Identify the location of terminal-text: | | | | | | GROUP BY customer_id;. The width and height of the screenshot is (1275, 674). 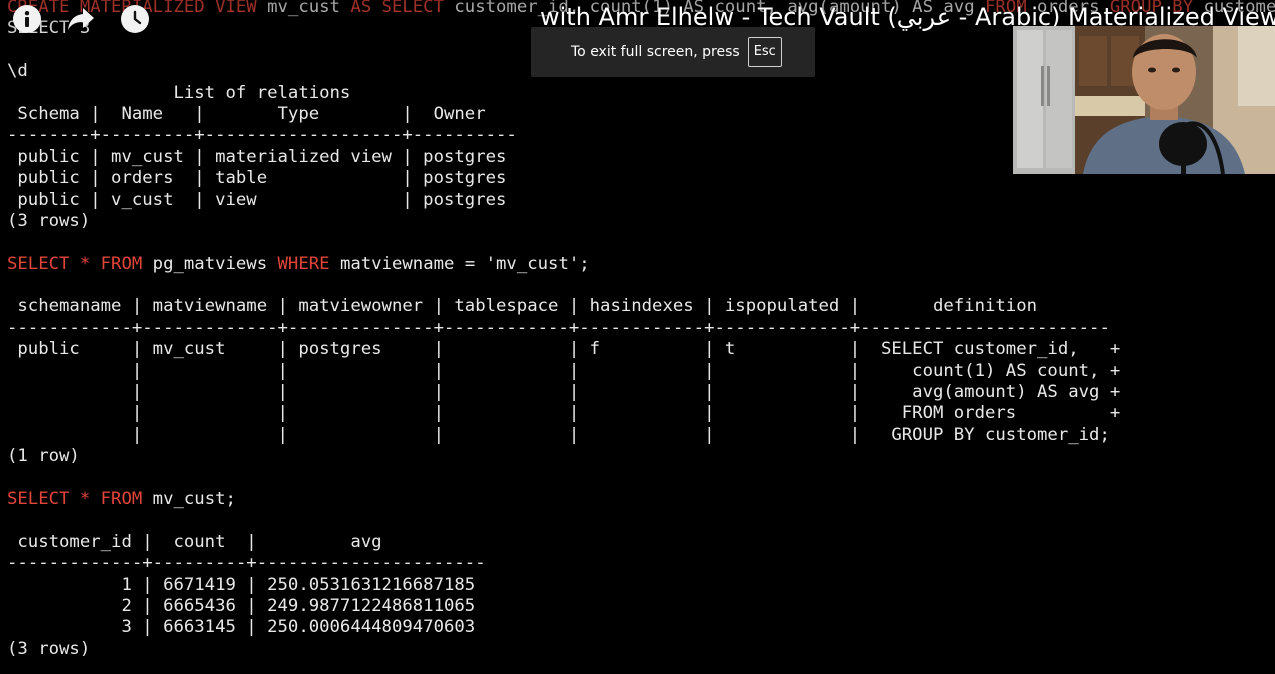
(558, 434).